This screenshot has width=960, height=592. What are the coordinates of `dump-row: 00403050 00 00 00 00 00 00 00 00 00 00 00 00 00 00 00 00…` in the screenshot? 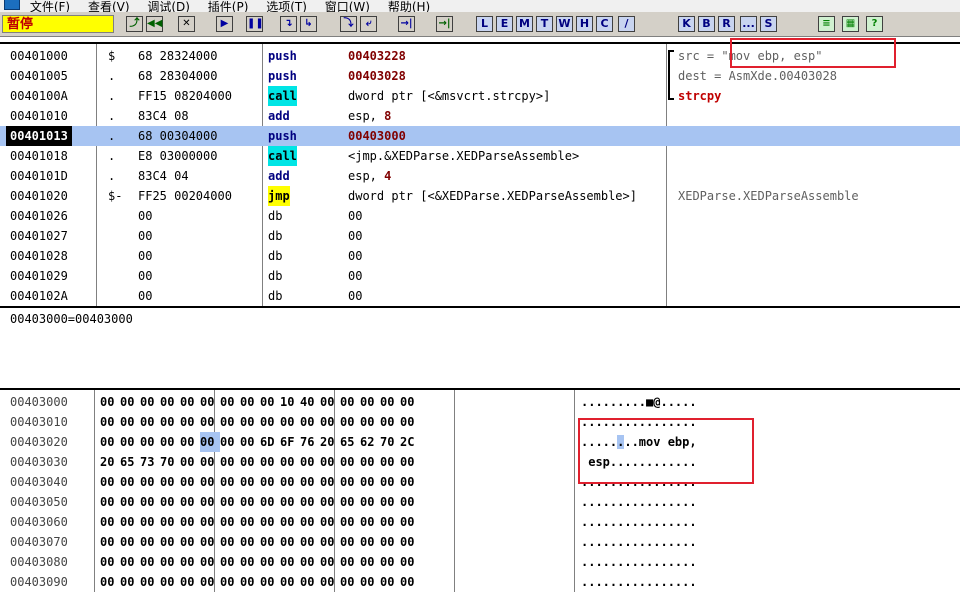 It's located at (480, 502).